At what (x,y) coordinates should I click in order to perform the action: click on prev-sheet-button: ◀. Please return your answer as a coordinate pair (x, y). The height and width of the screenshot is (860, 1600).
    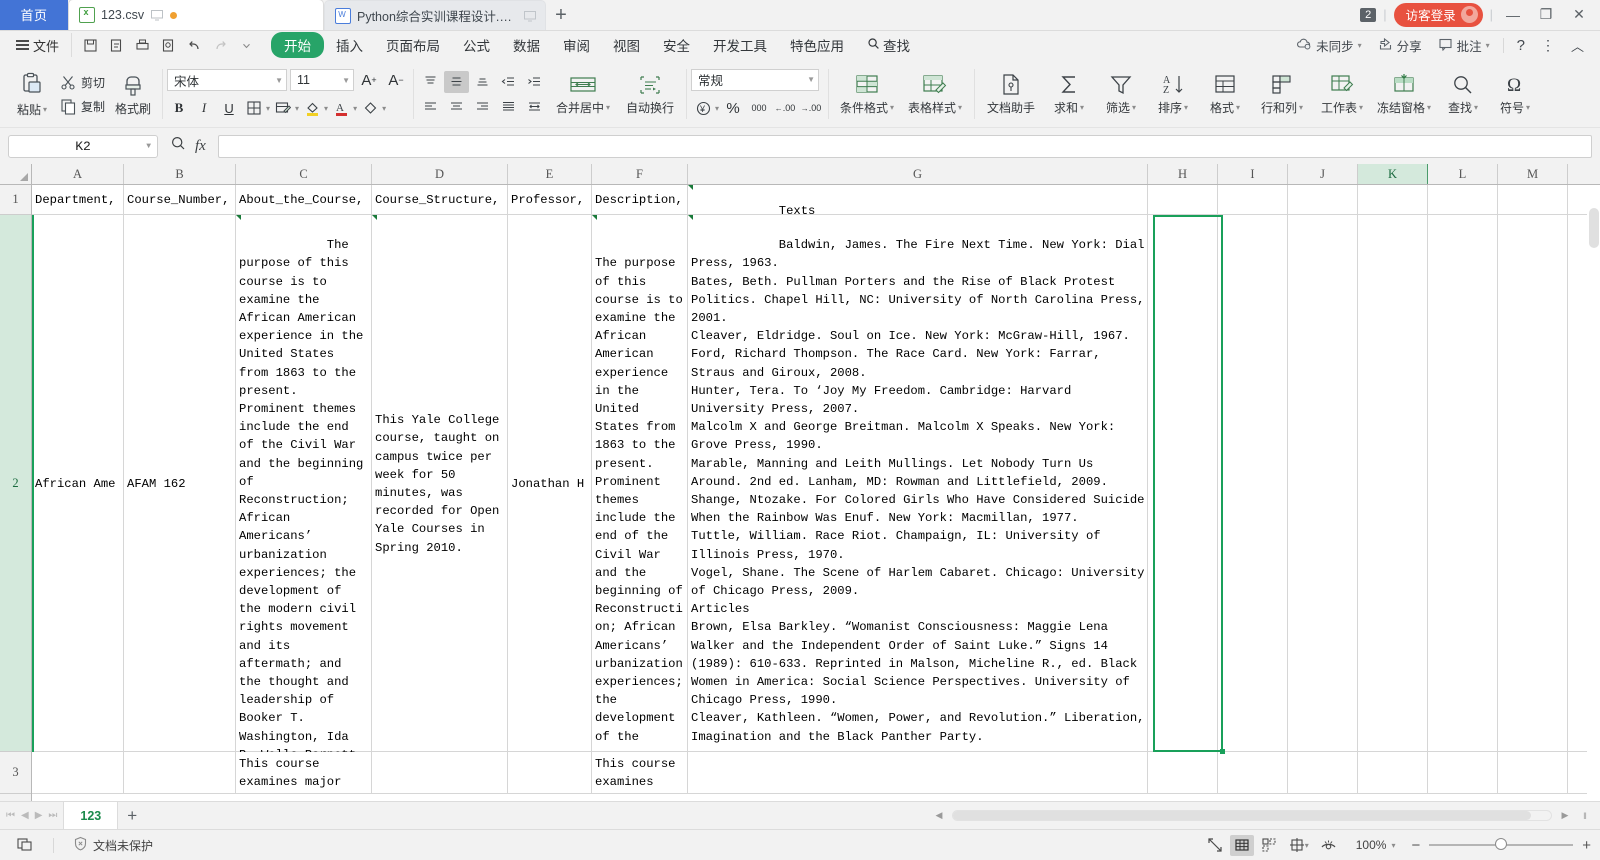
    Looking at the image, I should click on (25, 815).